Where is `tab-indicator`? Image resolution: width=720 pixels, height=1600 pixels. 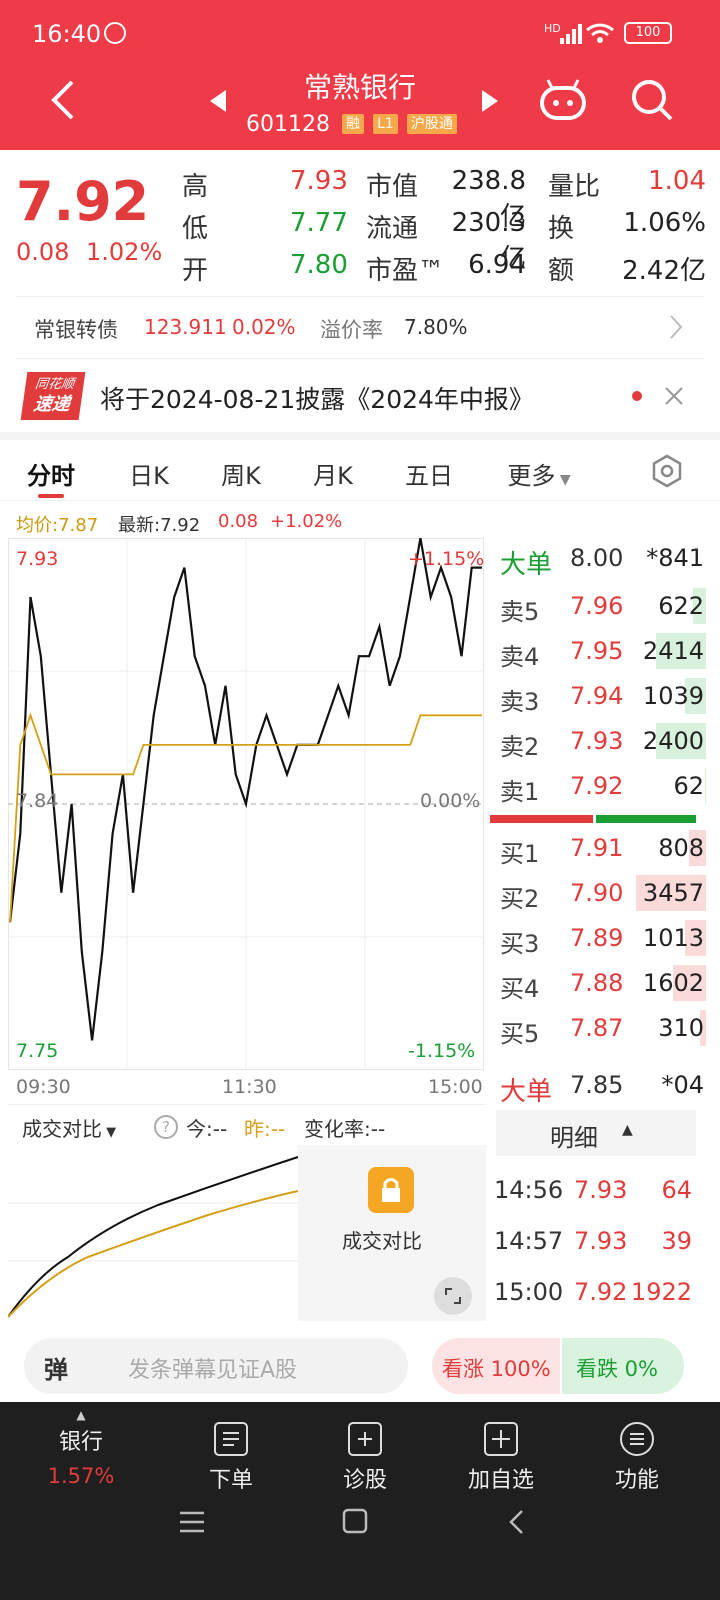
tab-indicator is located at coordinates (51, 496).